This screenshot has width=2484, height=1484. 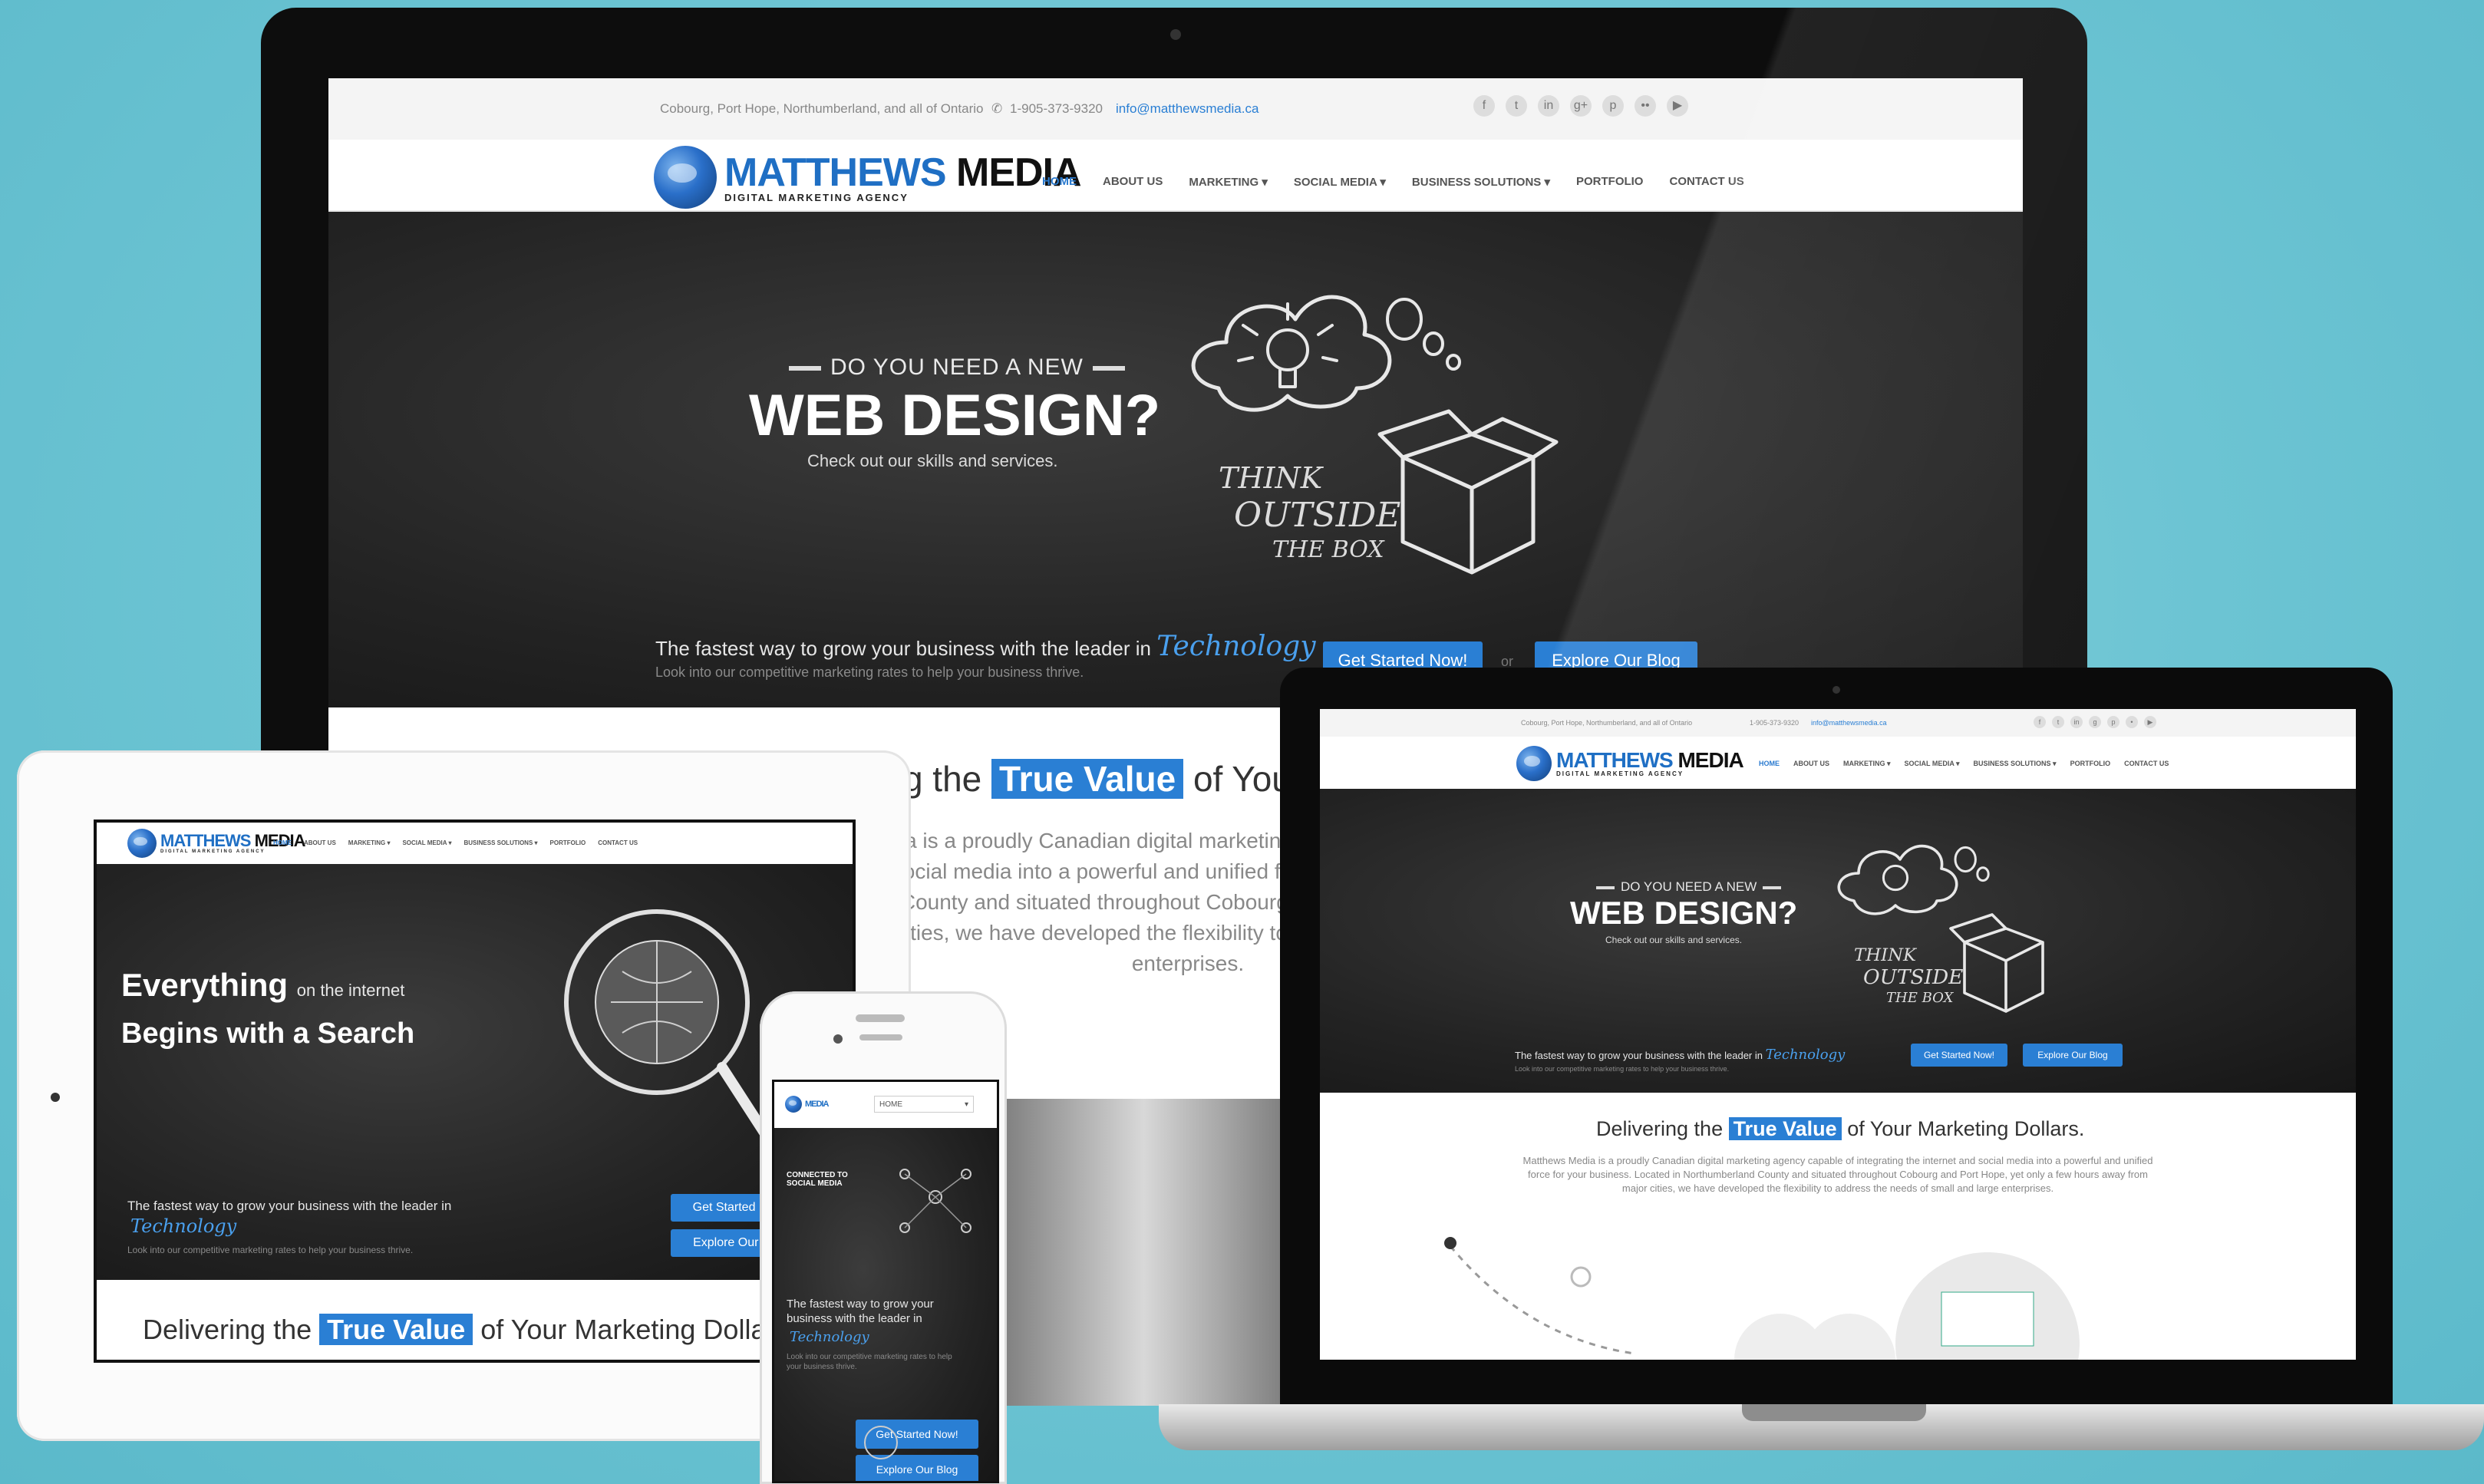 What do you see at coordinates (997, 108) in the screenshot?
I see `phone-icon: ✆` at bounding box center [997, 108].